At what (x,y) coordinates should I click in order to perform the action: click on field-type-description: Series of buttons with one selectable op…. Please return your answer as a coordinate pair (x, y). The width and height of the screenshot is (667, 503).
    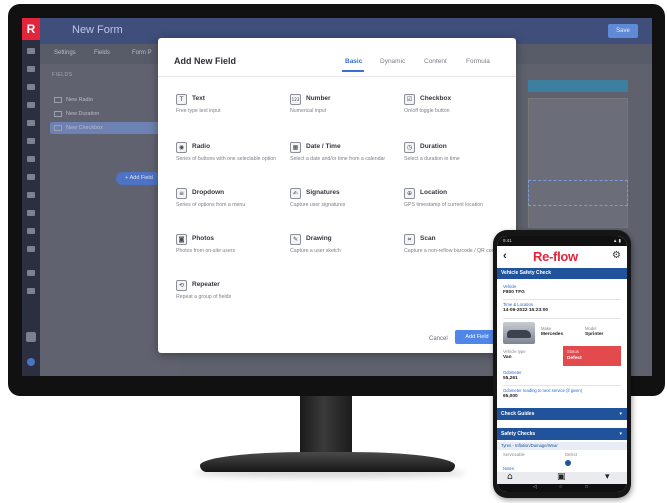
    Looking at the image, I should click on (226, 159).